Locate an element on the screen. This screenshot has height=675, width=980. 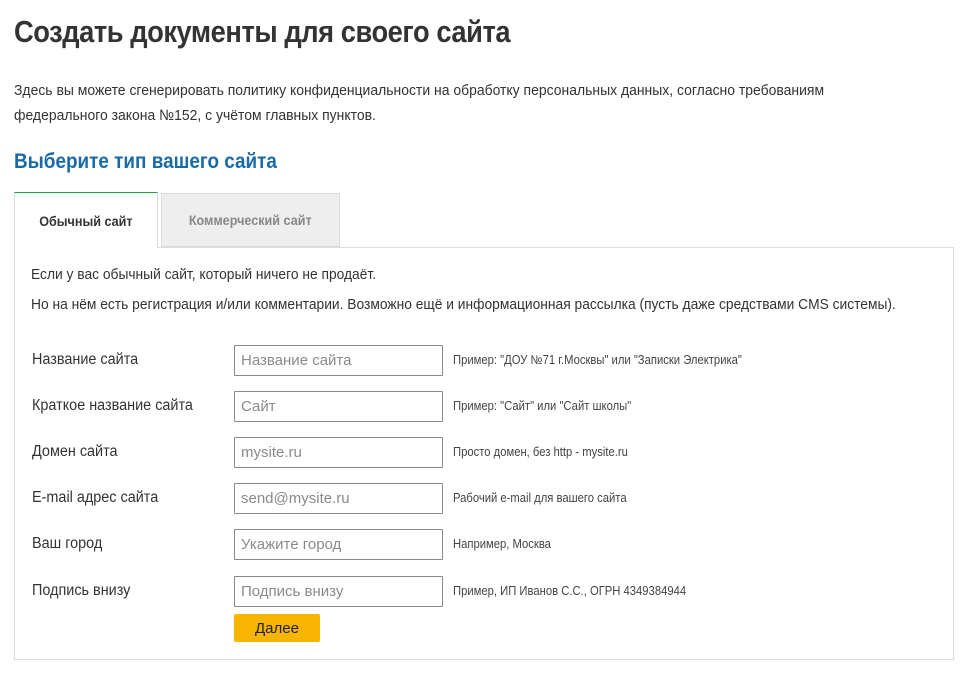
short-name-input is located at coordinates (338, 406).